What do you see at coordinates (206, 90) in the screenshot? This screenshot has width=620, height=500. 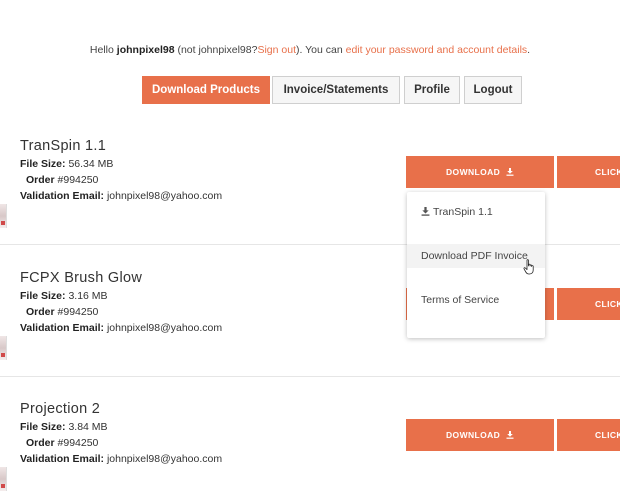 I see `tab-download-products: Download Products` at bounding box center [206, 90].